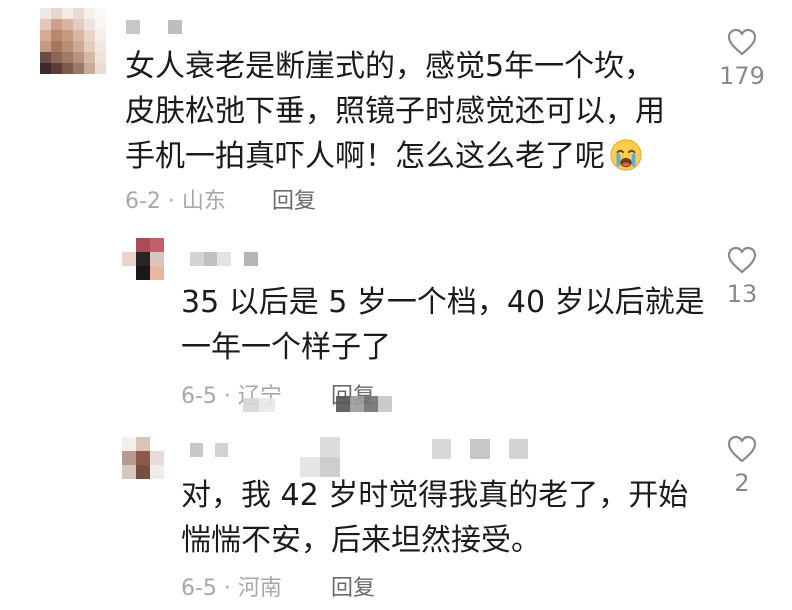 Image resolution: width=792 pixels, height=610 pixels. I want to click on like-count: 179, so click(742, 76).